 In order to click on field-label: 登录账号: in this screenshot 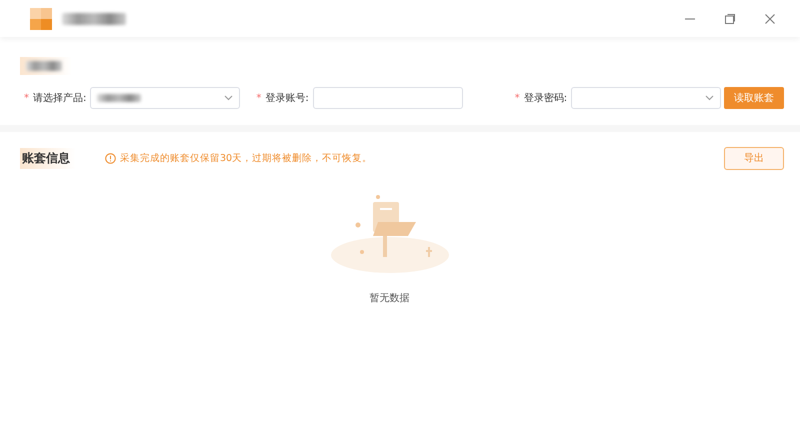, I will do `click(287, 98)`.